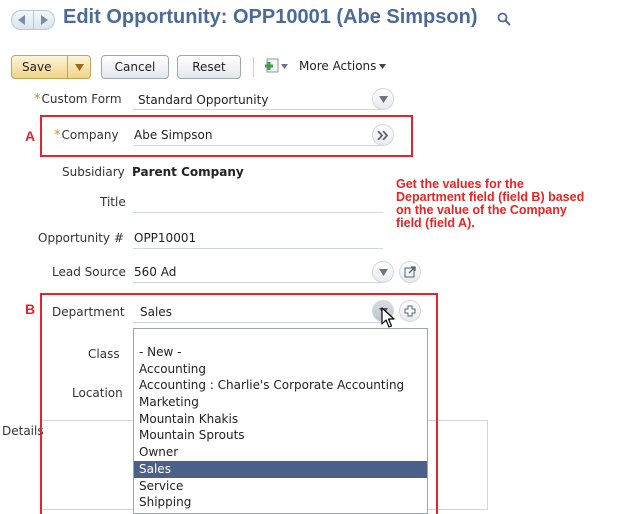 The image size is (639, 514). I want to click on lead-source-open-button, so click(410, 272).